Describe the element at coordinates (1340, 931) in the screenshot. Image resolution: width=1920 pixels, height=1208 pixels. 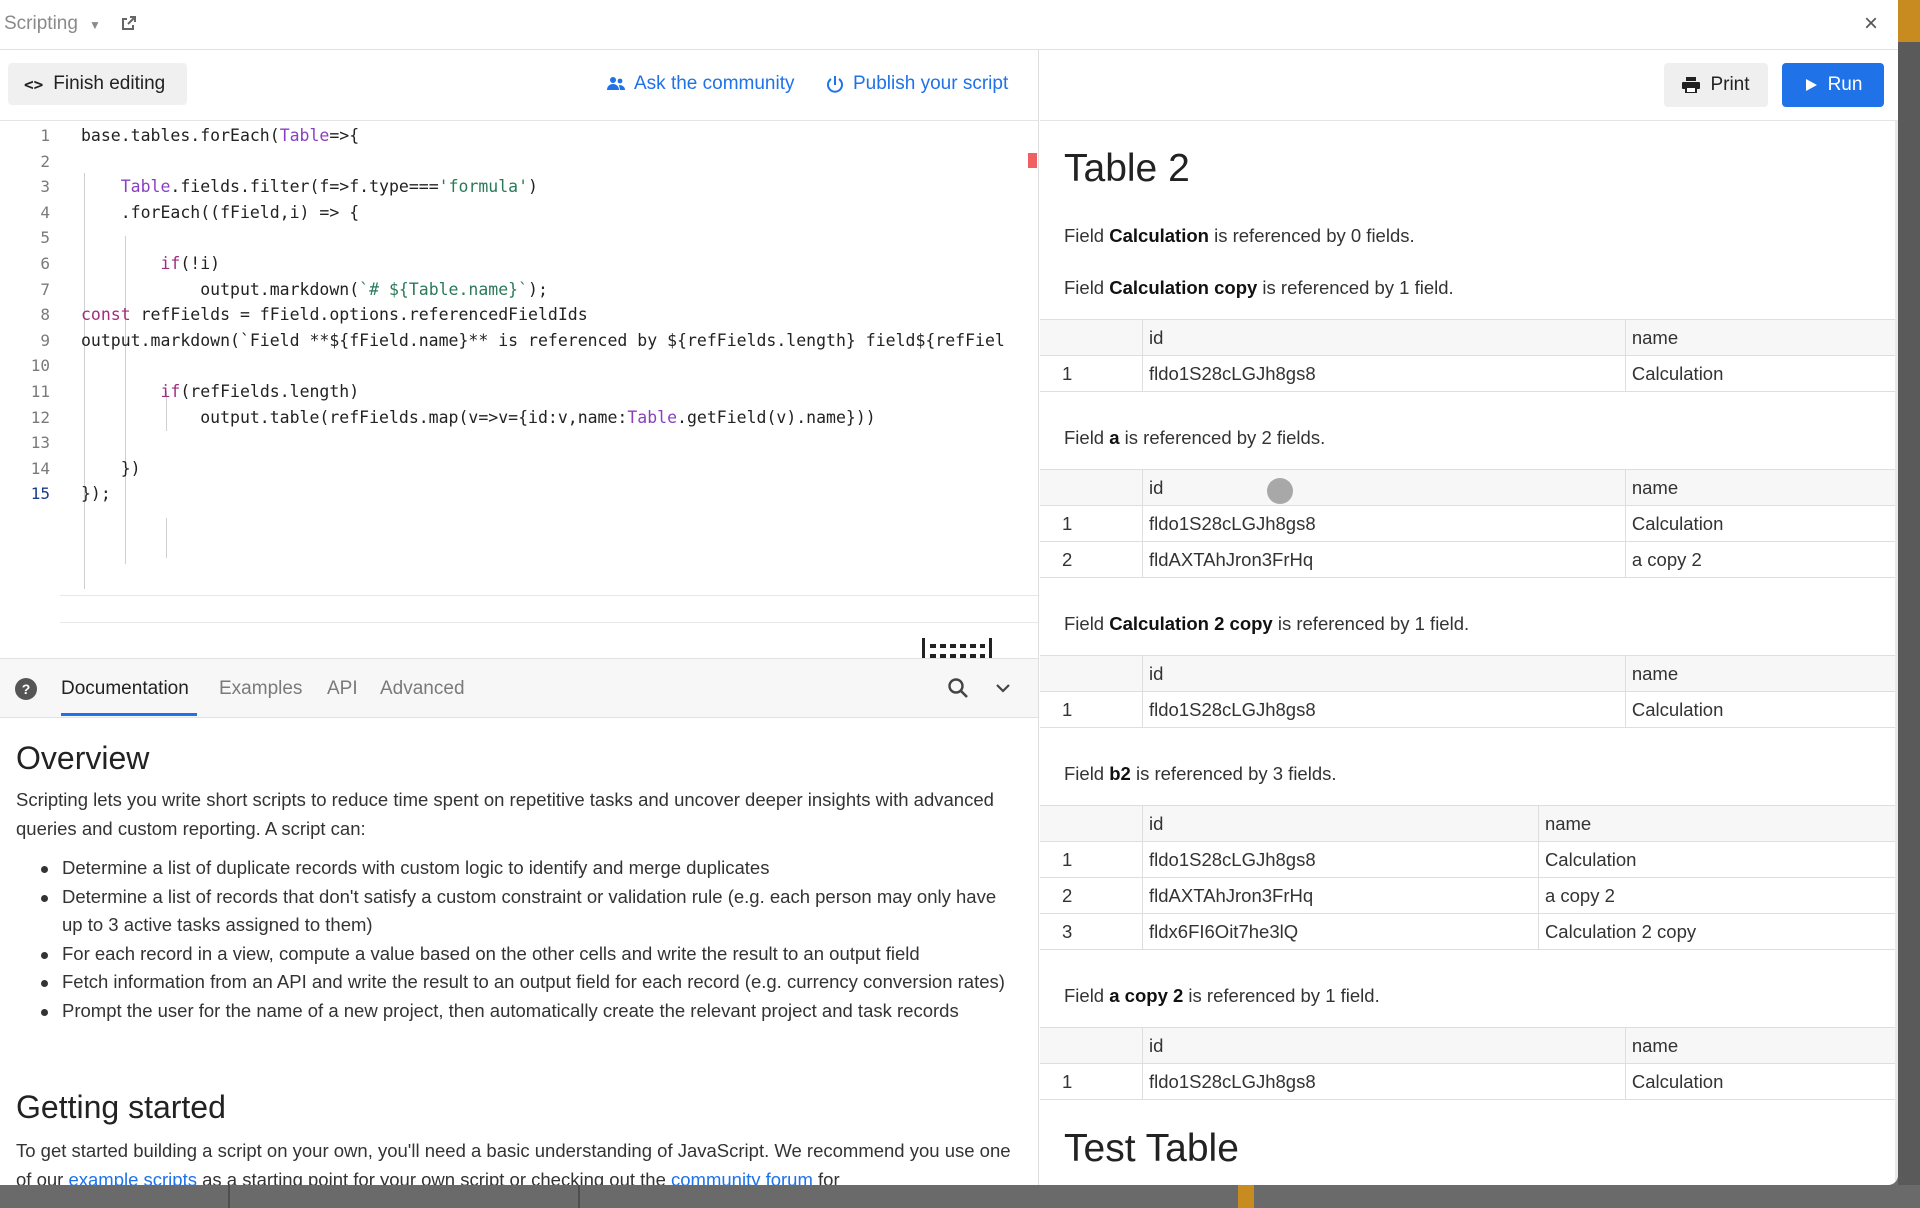
I see `field-id-cell: fldx6FI6Oit7he3lQ` at that location.